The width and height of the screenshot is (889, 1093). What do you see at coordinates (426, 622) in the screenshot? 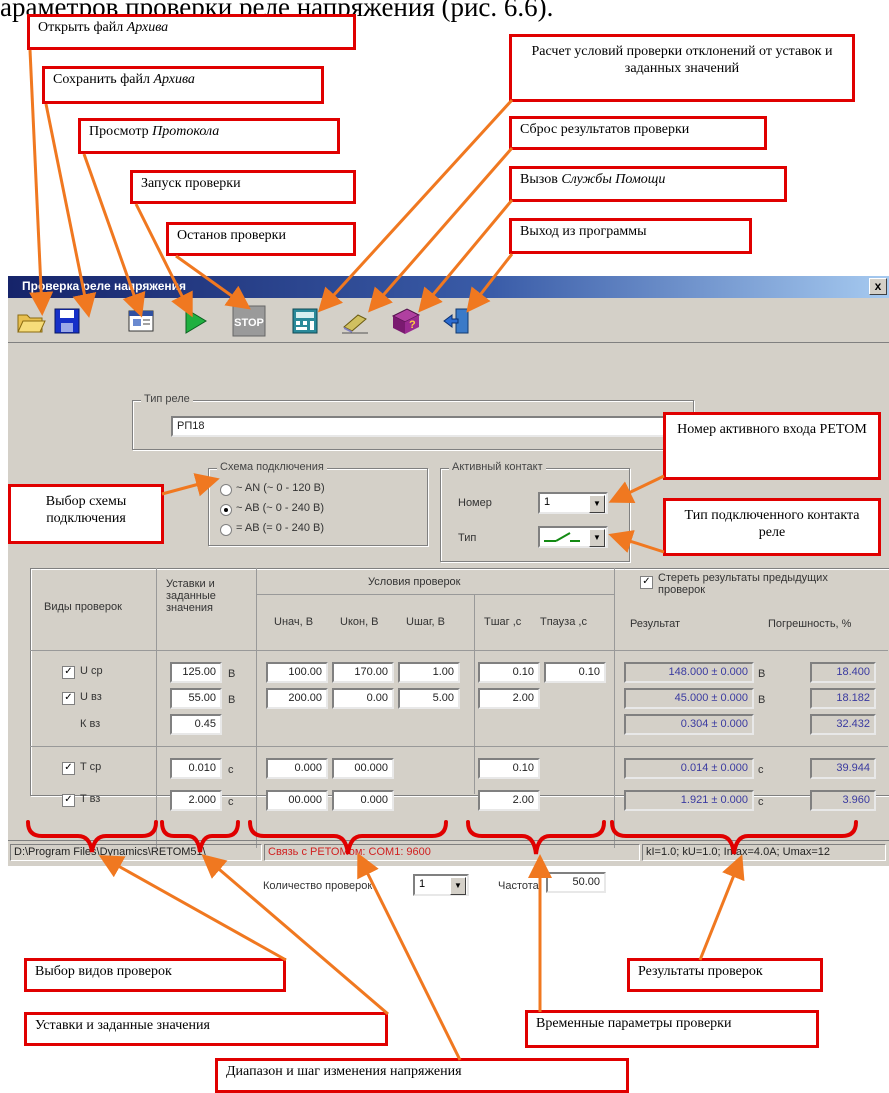
I see `col-ushag-header: Uшаг, В` at bounding box center [426, 622].